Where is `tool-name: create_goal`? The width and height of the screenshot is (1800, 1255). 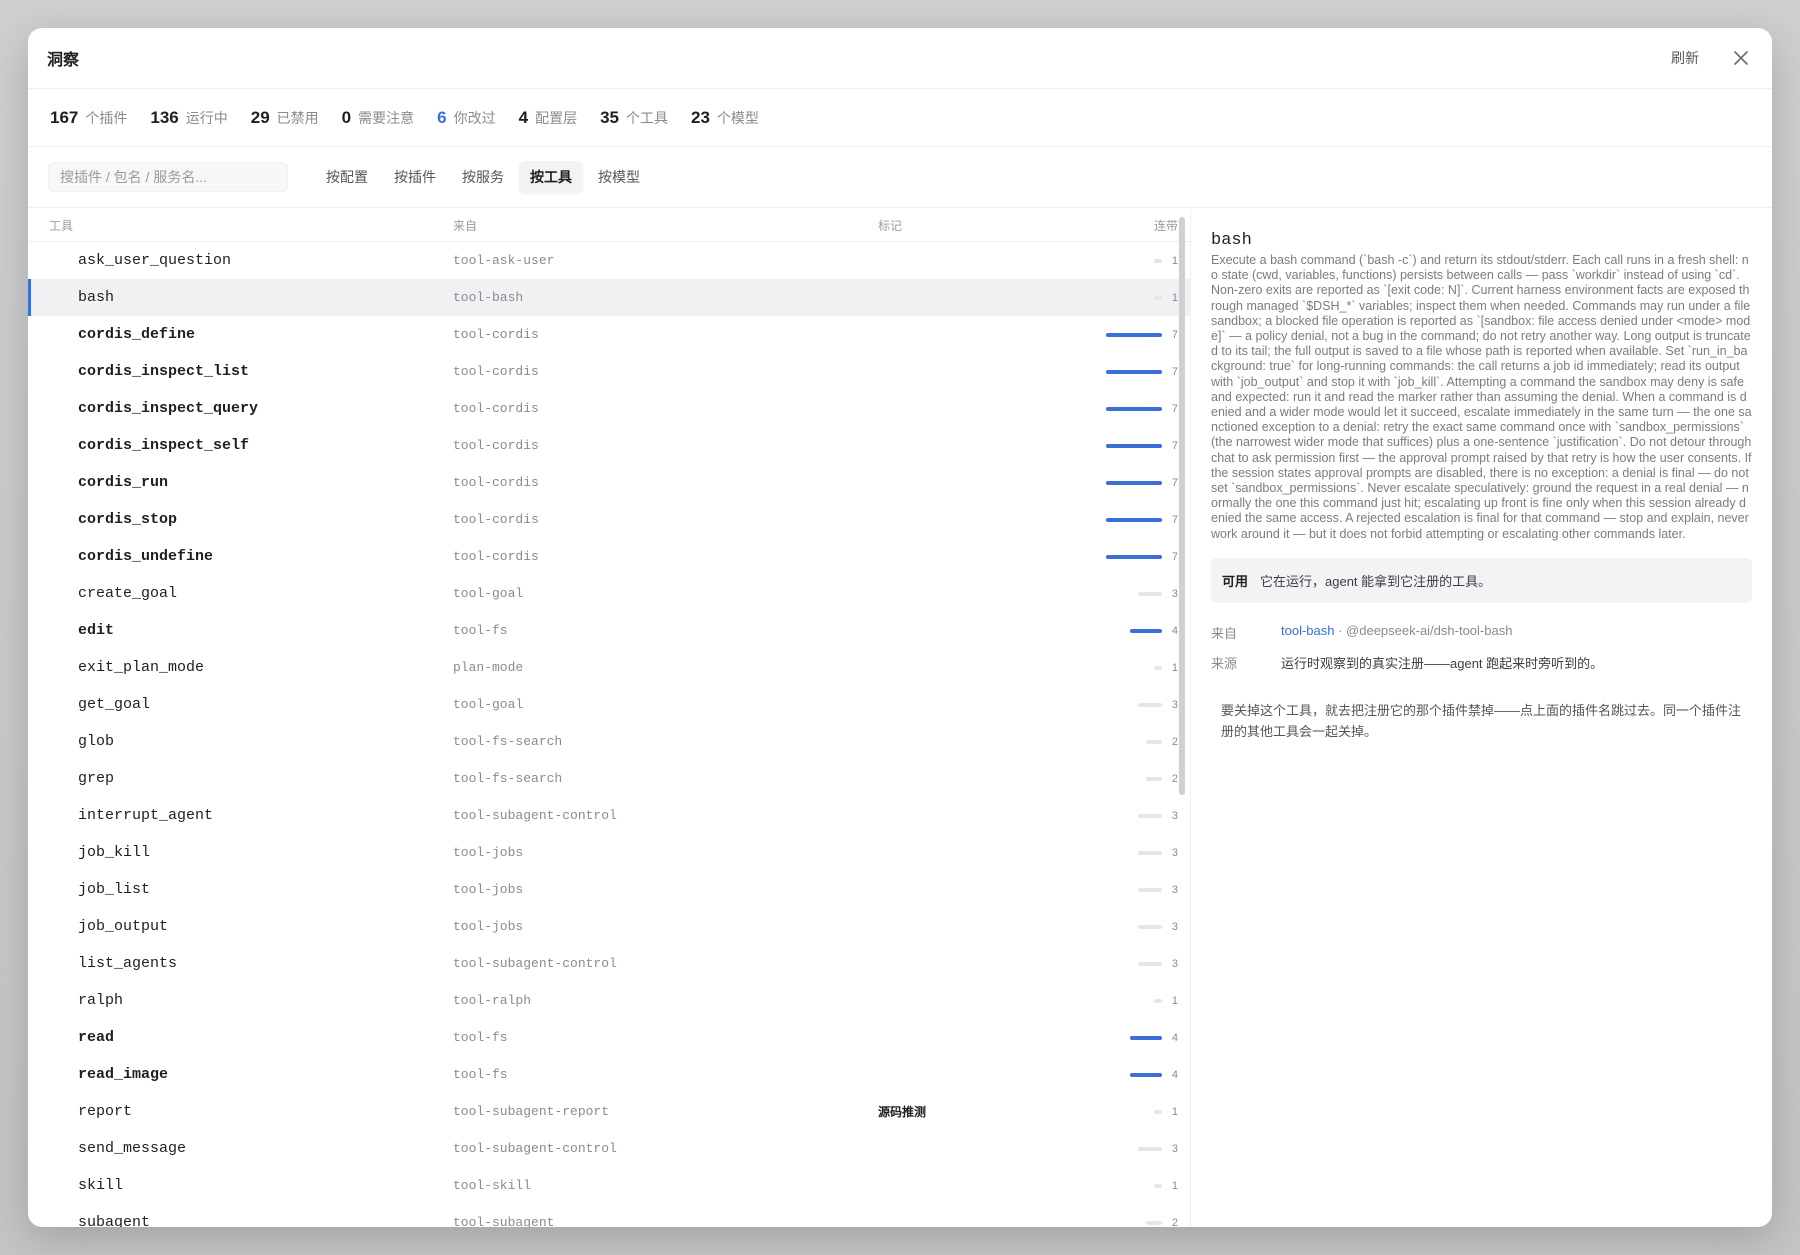 tool-name: create_goal is located at coordinates (128, 593).